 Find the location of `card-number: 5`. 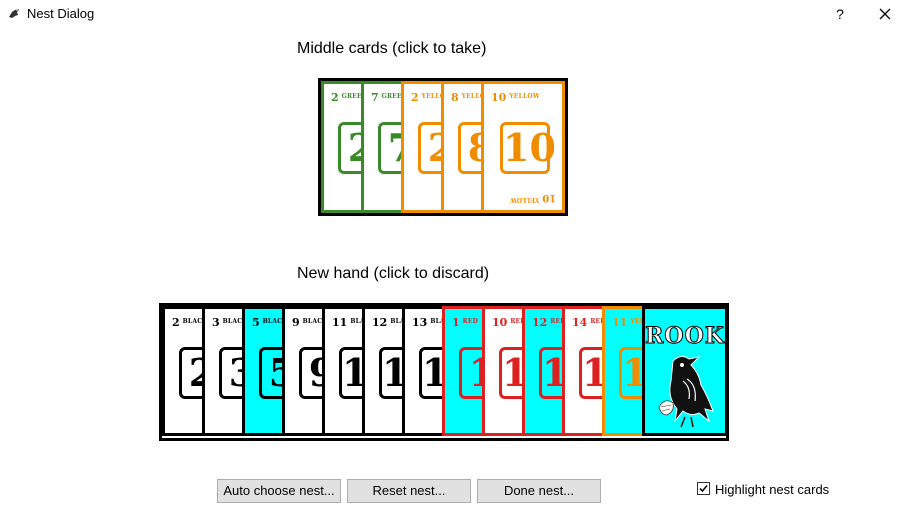

card-number: 5 is located at coordinates (256, 322).